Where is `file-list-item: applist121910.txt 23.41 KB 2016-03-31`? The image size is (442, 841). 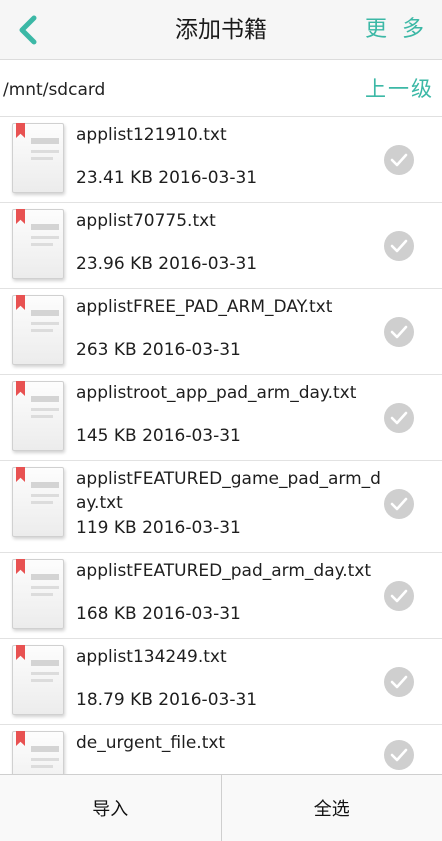 file-list-item: applist121910.txt 23.41 KB 2016-03-31 is located at coordinates (221, 160).